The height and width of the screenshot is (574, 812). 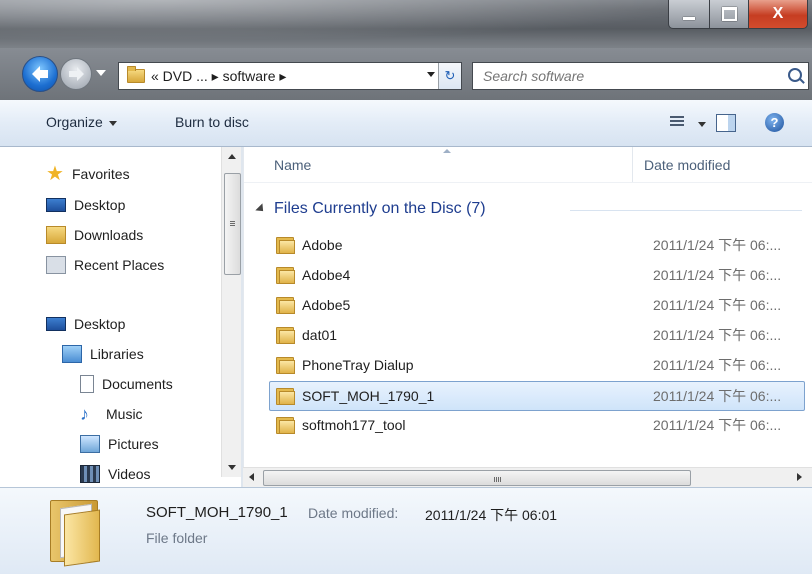 What do you see at coordinates (218, 76) in the screenshot?
I see `breadcrumb: « DVD ... ▸ software ▸` at bounding box center [218, 76].